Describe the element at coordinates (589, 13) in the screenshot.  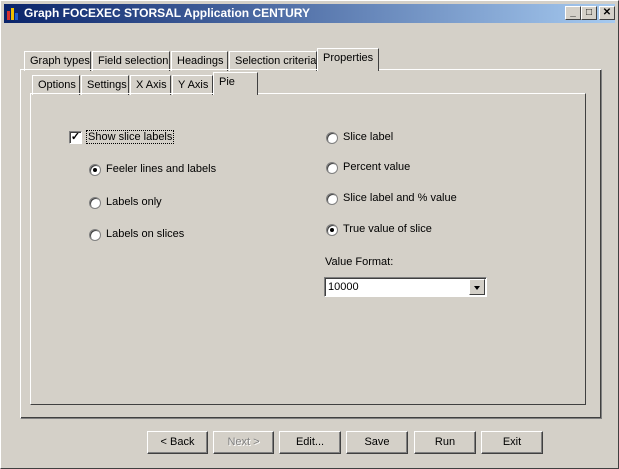
I see `maximize-button: □` at that location.